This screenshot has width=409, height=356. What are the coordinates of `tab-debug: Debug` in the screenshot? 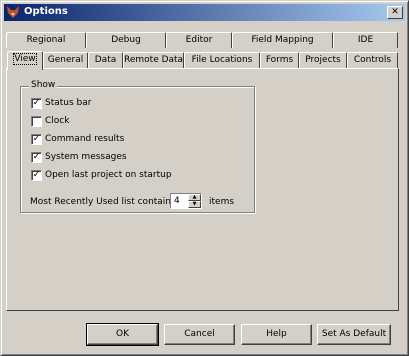 It's located at (126, 40).